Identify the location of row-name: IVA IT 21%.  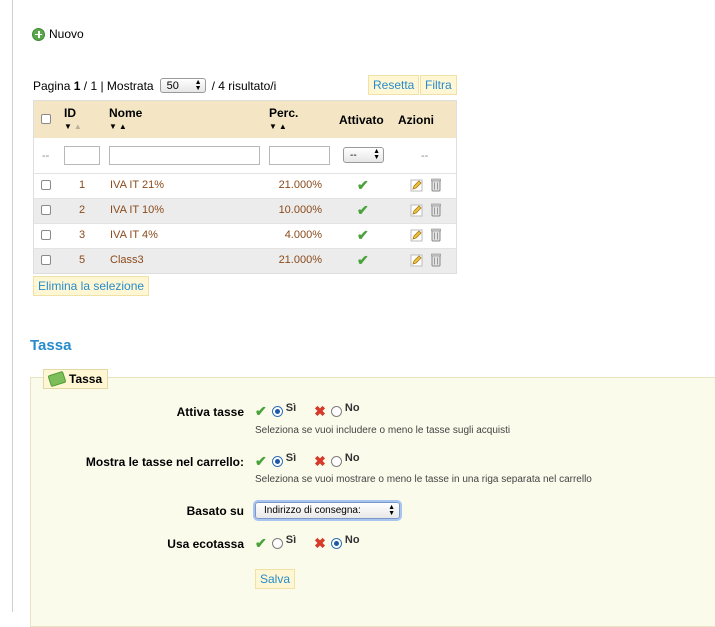
(137, 185).